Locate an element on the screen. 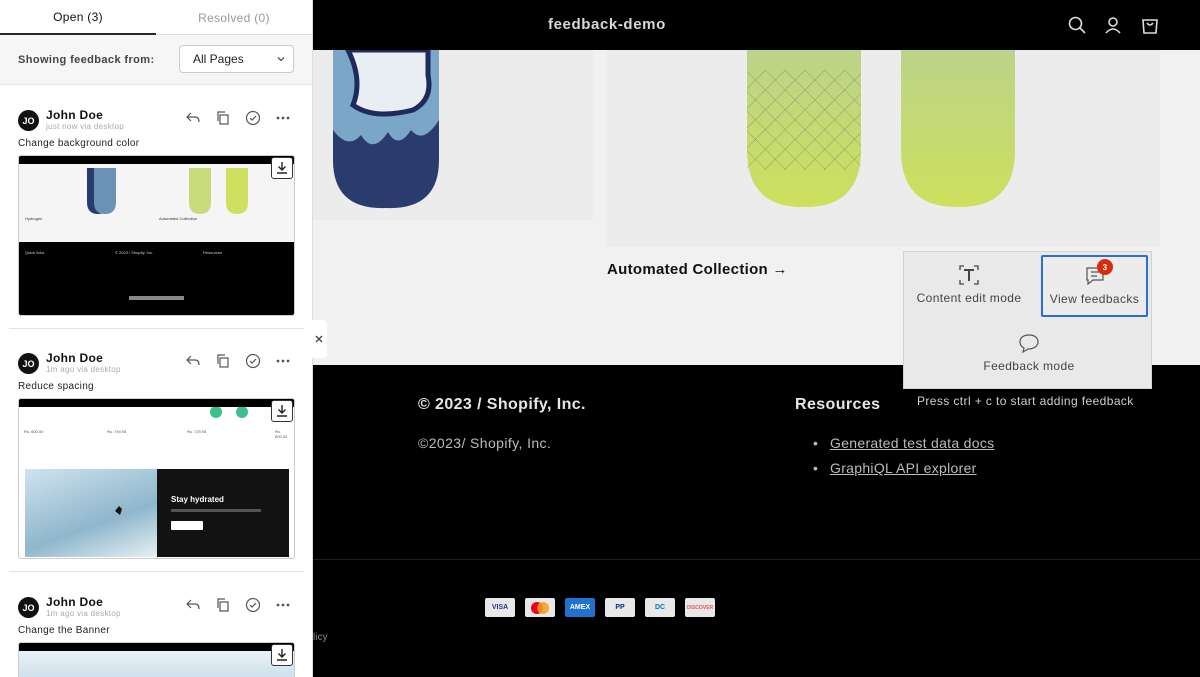 The height and width of the screenshot is (677, 1200). tab-resolved: Resolved (0) is located at coordinates (234, 17).